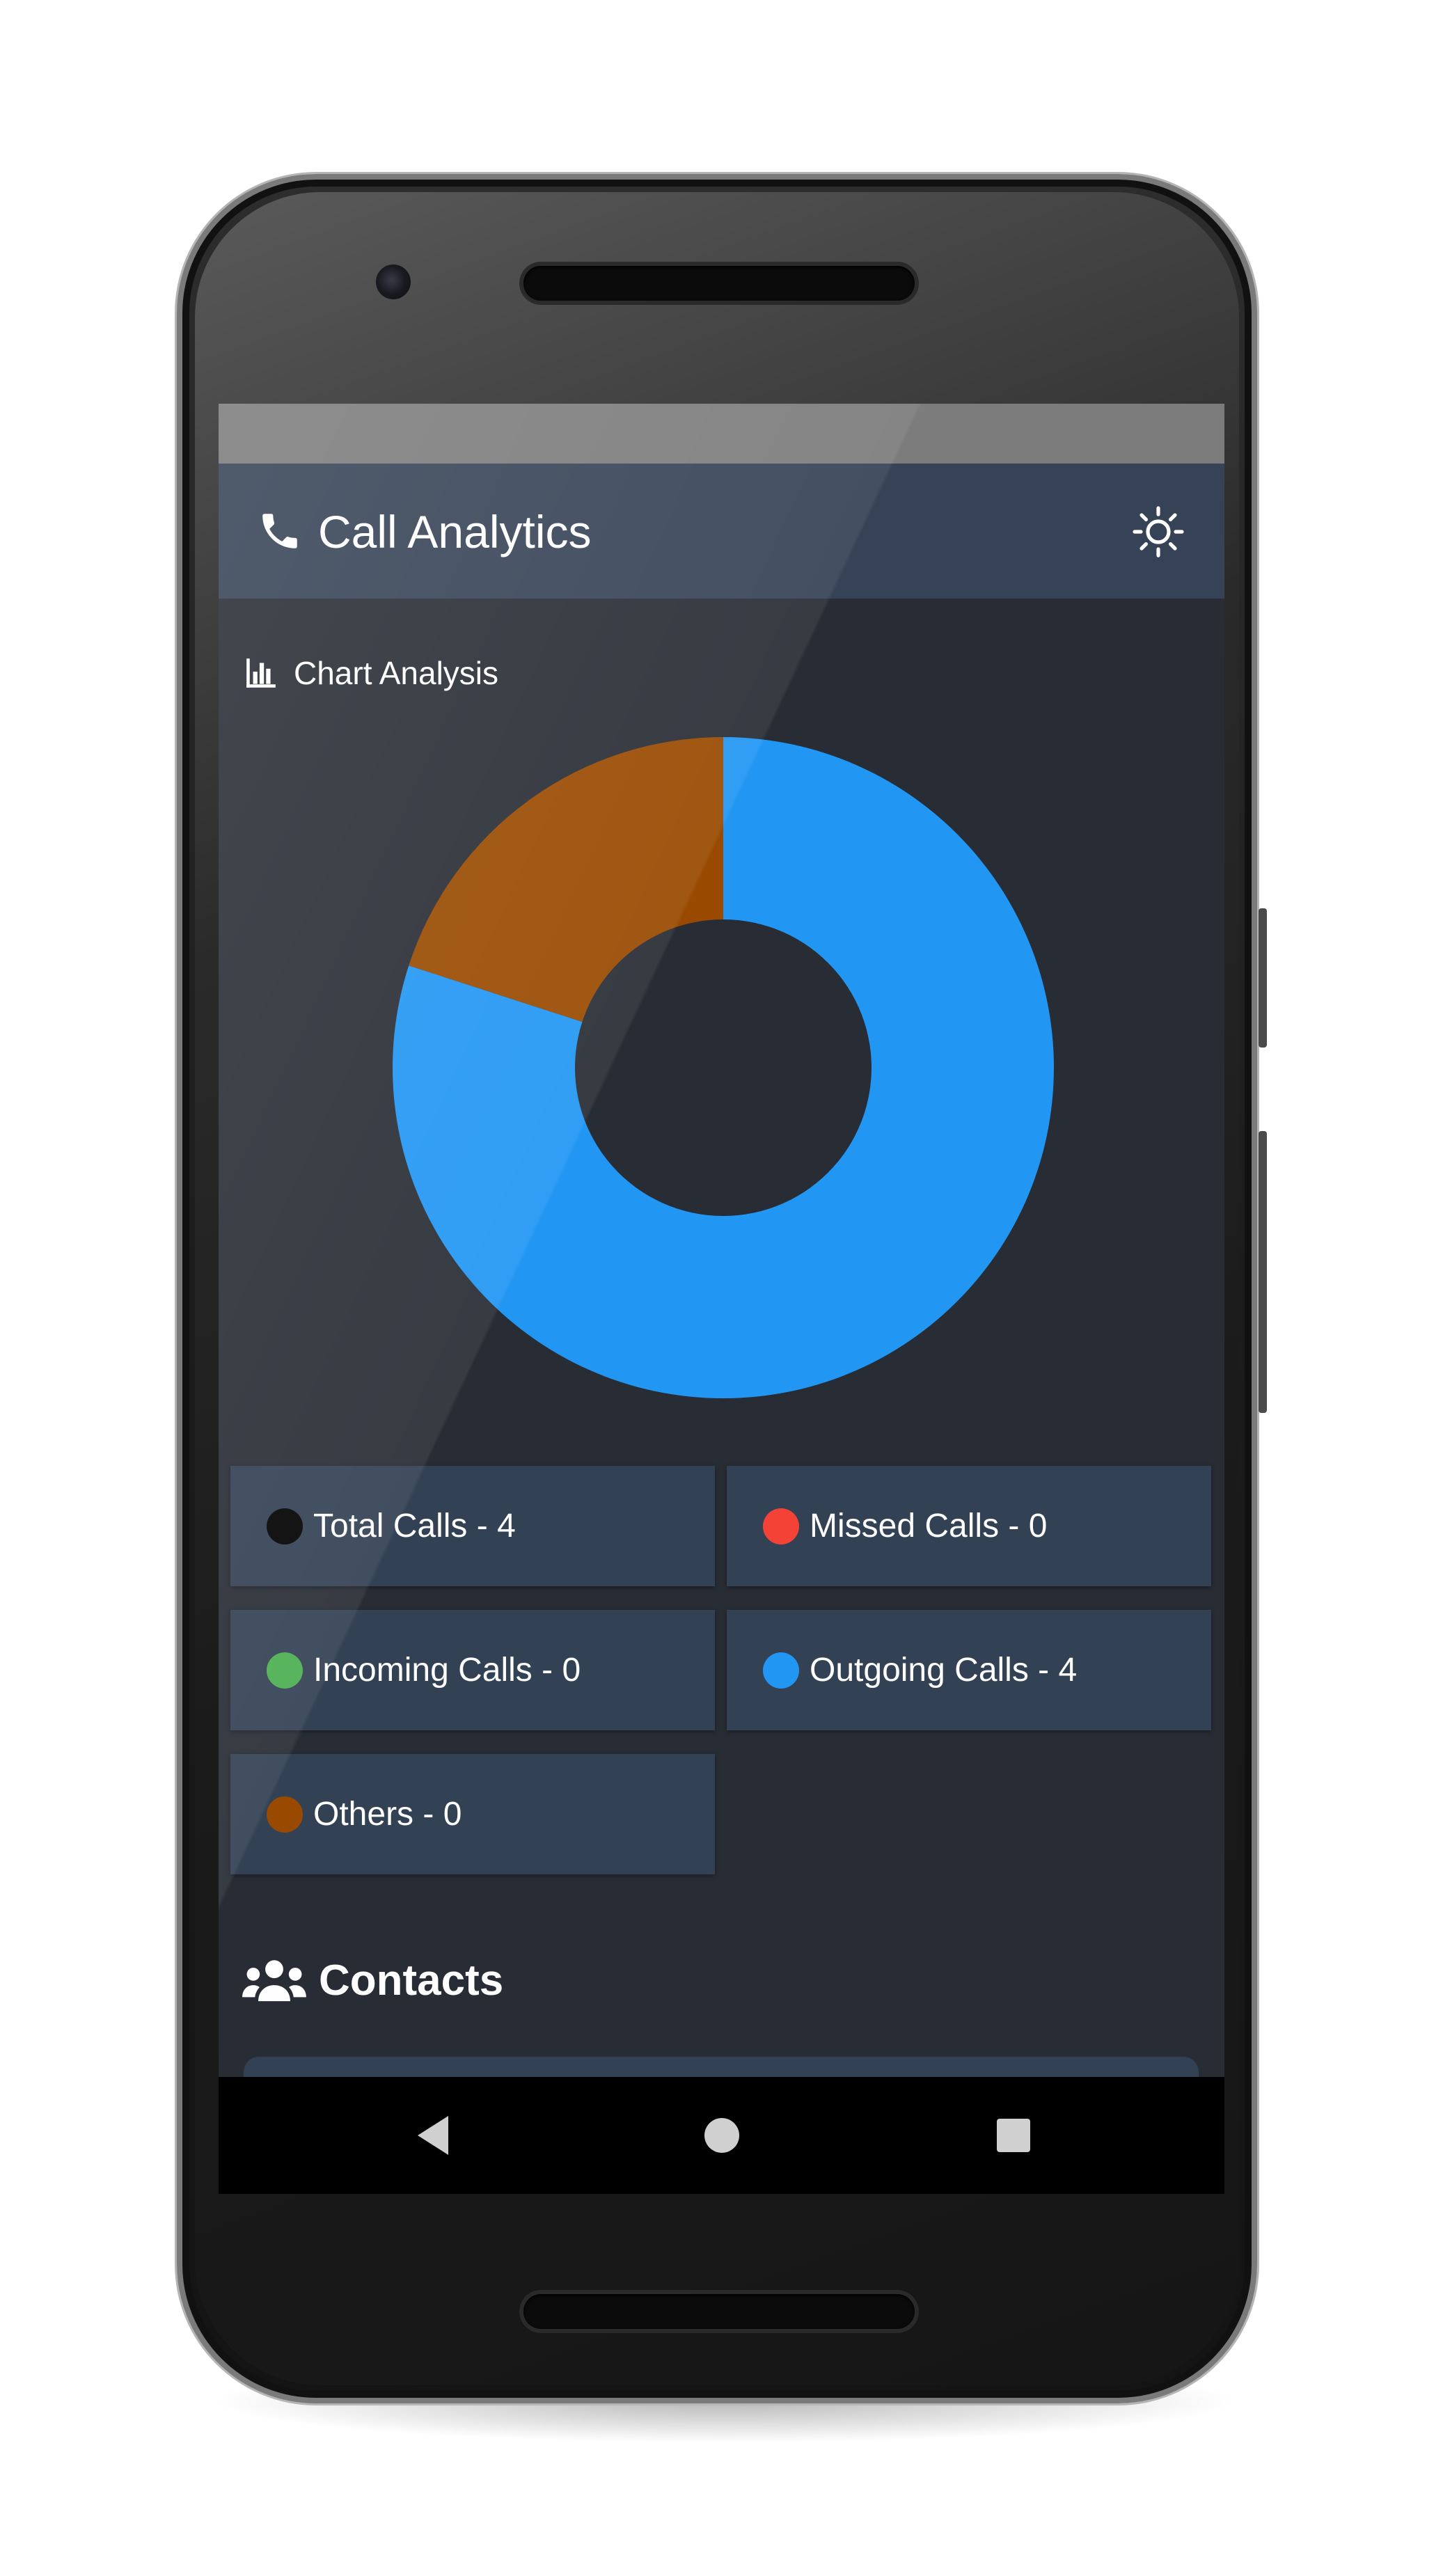  Describe the element at coordinates (719, 283) in the screenshot. I see `earpiece-speaker` at that location.